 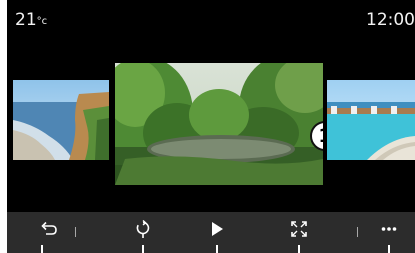 I want to click on rotate-button, so click(x=143, y=229).